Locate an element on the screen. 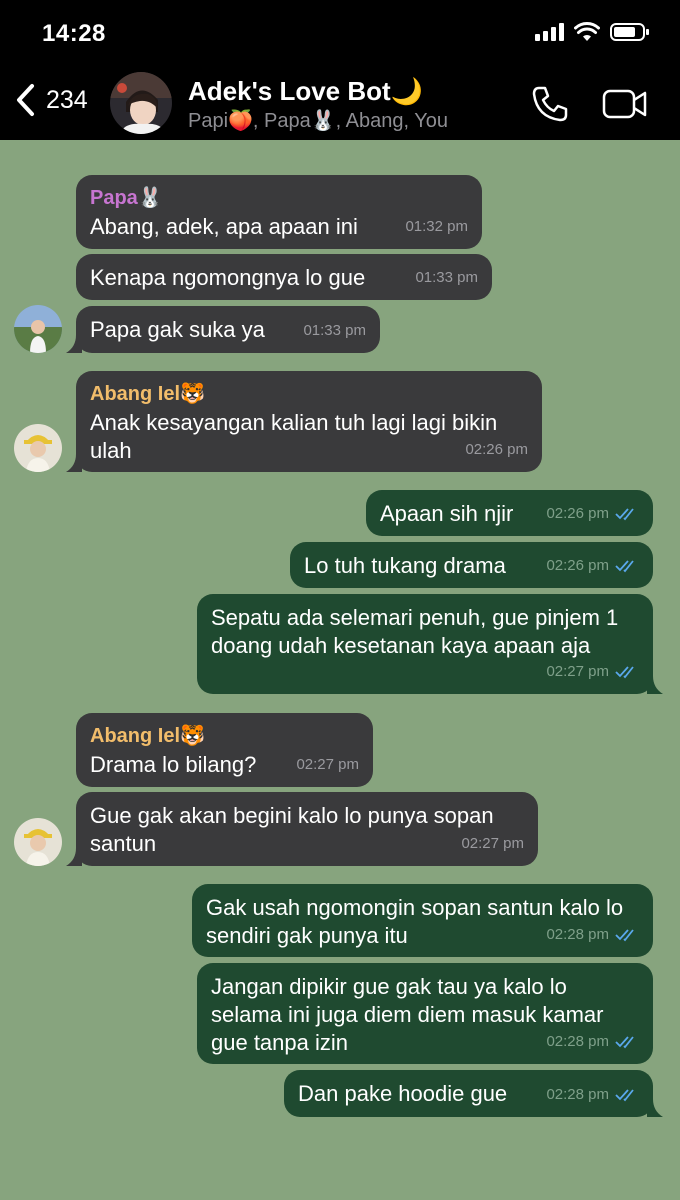 The width and height of the screenshot is (680, 1200). cellular-signal-icon is located at coordinates (549, 32).